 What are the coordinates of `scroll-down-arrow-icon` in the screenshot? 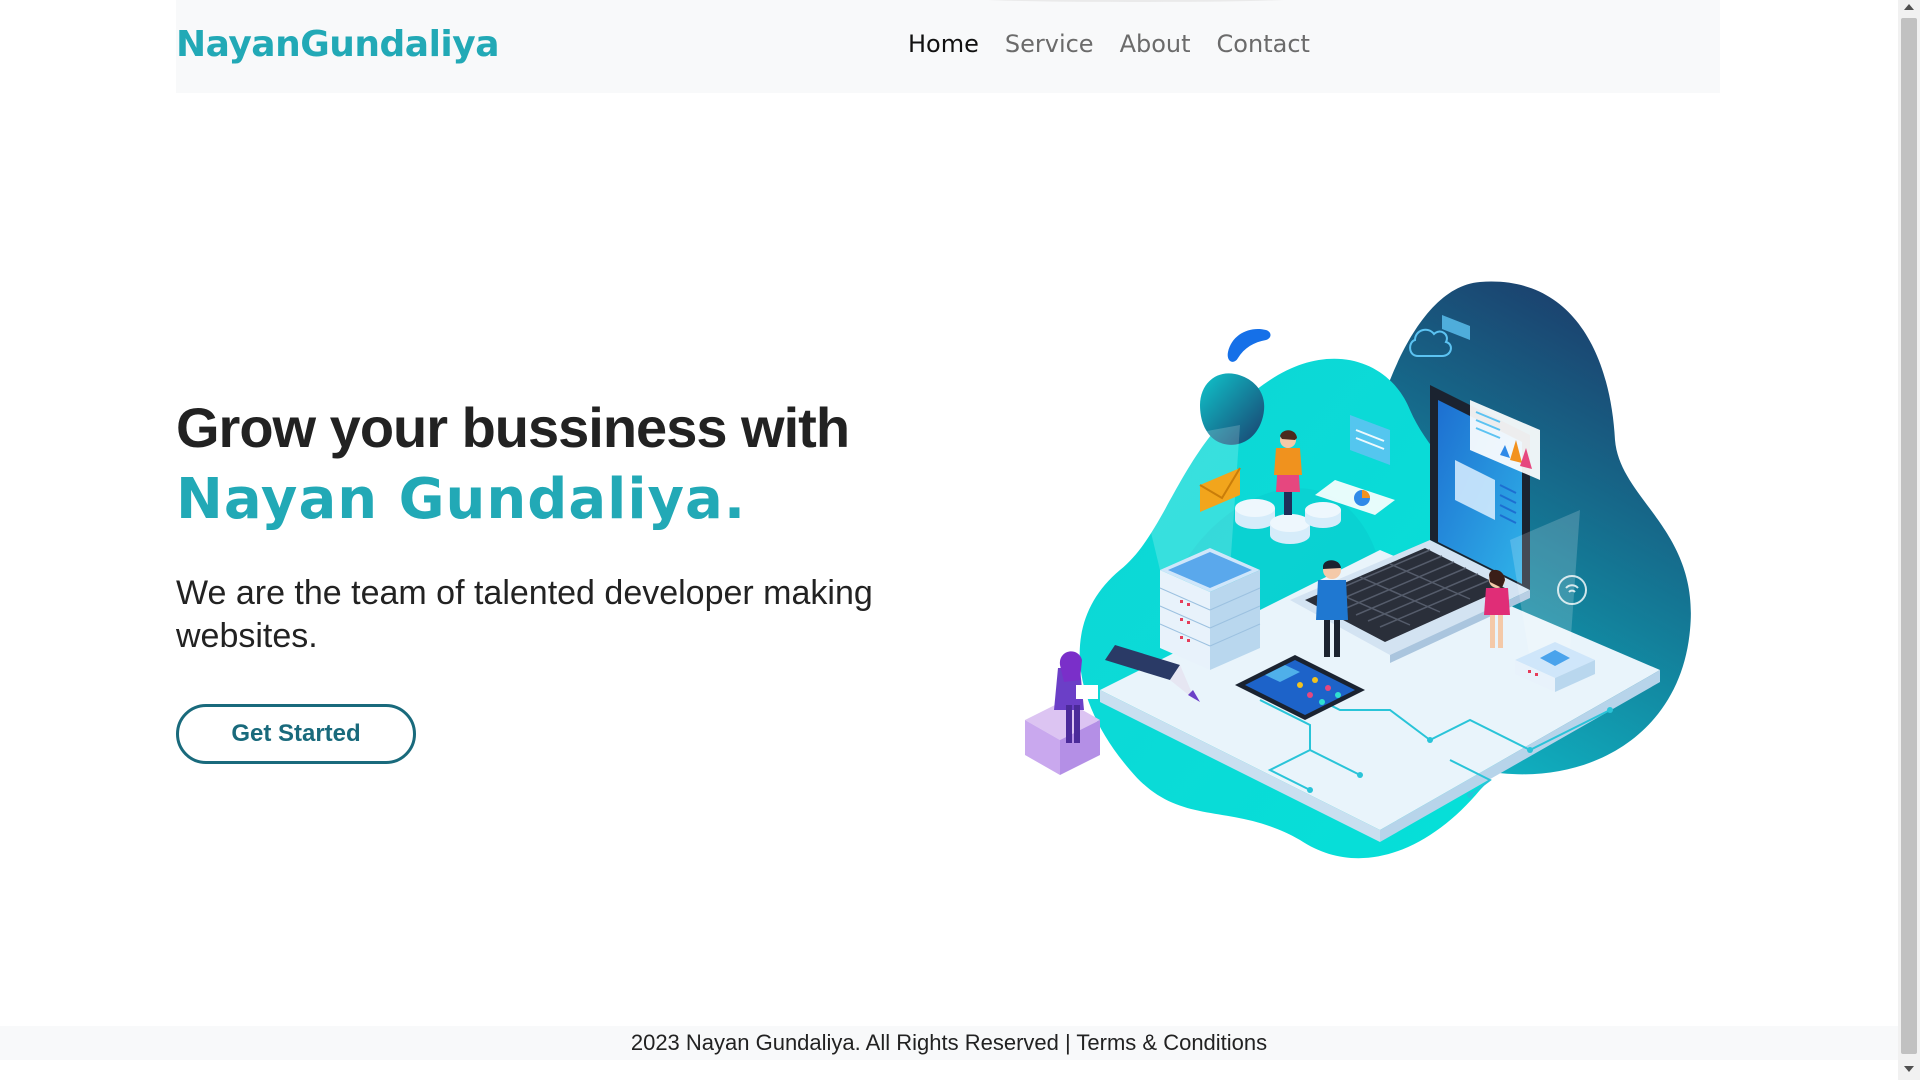 It's located at (1909, 1069).